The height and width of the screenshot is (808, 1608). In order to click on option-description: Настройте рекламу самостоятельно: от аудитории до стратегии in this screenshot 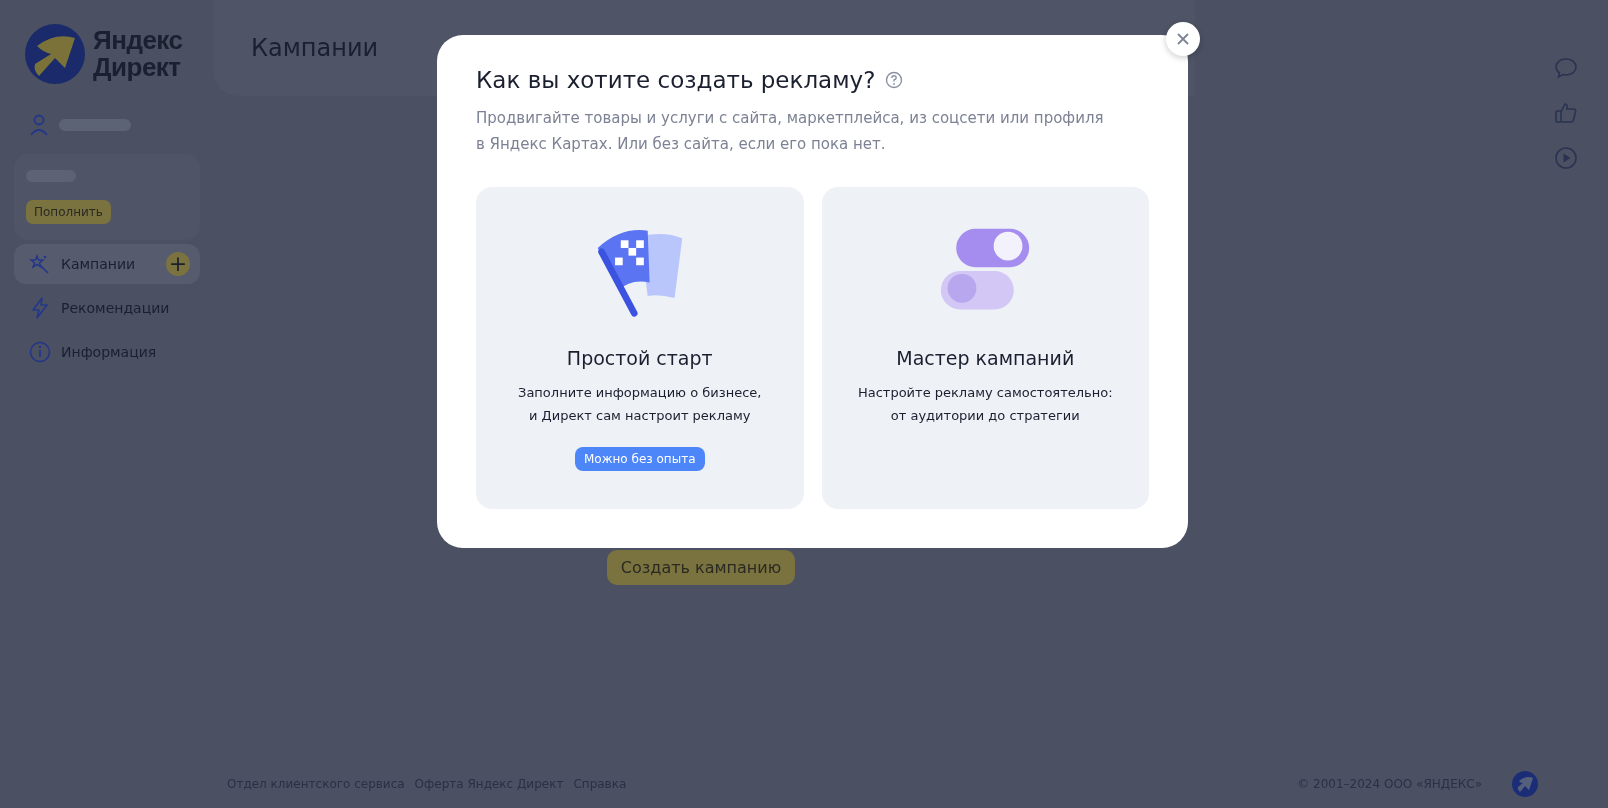, I will do `click(985, 404)`.